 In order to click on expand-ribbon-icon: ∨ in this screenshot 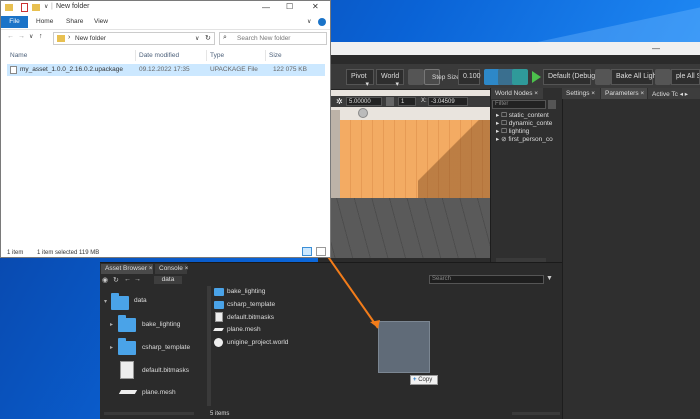, I will do `click(309, 21)`.